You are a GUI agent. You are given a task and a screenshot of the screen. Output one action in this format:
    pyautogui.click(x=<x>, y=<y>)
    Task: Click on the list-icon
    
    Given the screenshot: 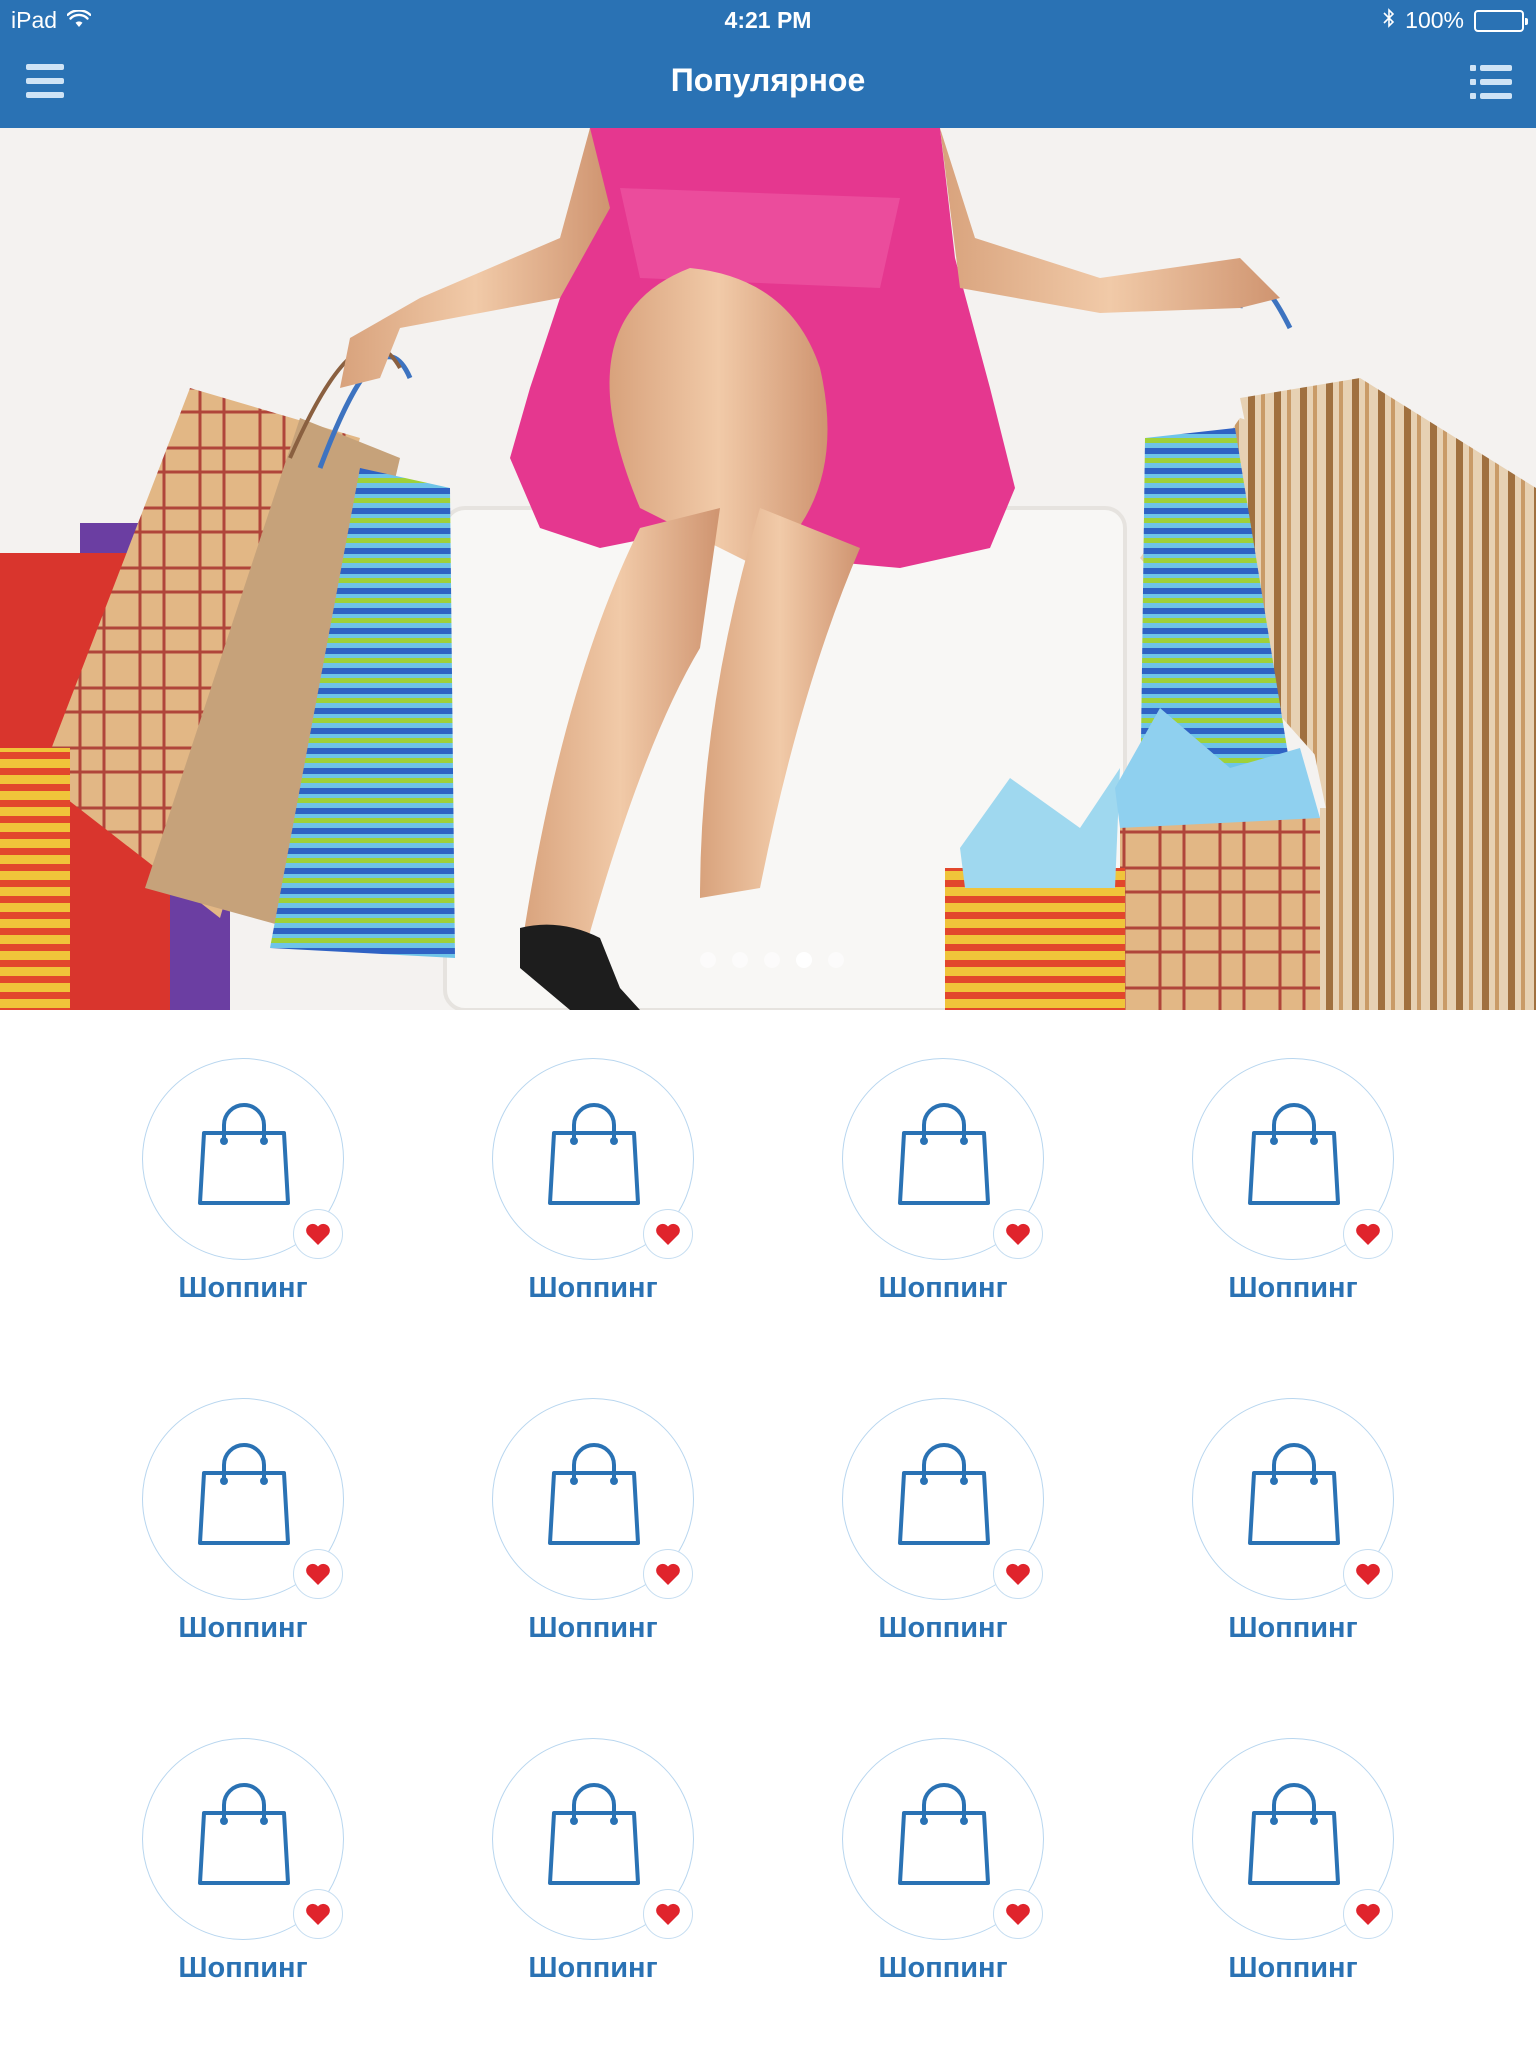 What is the action you would take?
    pyautogui.click(x=1491, y=82)
    